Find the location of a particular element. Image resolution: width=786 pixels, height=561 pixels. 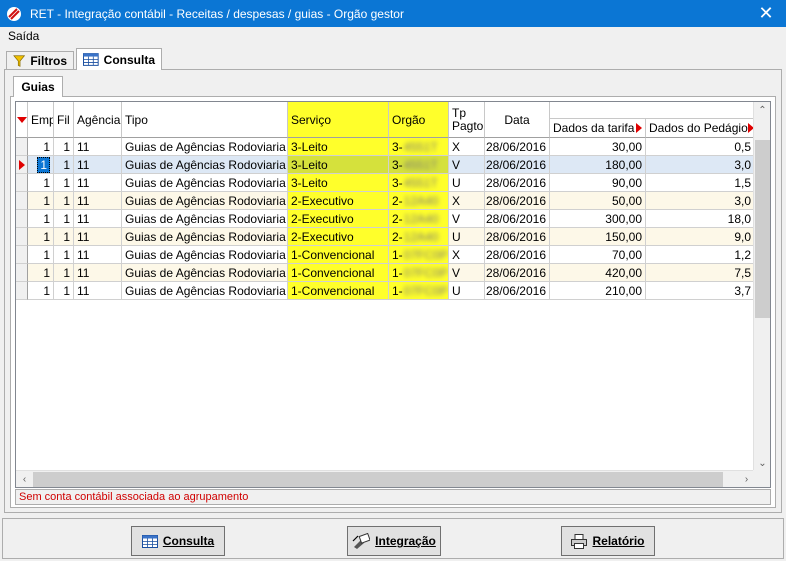

cell-tarifa: 50,00 is located at coordinates (598, 201).